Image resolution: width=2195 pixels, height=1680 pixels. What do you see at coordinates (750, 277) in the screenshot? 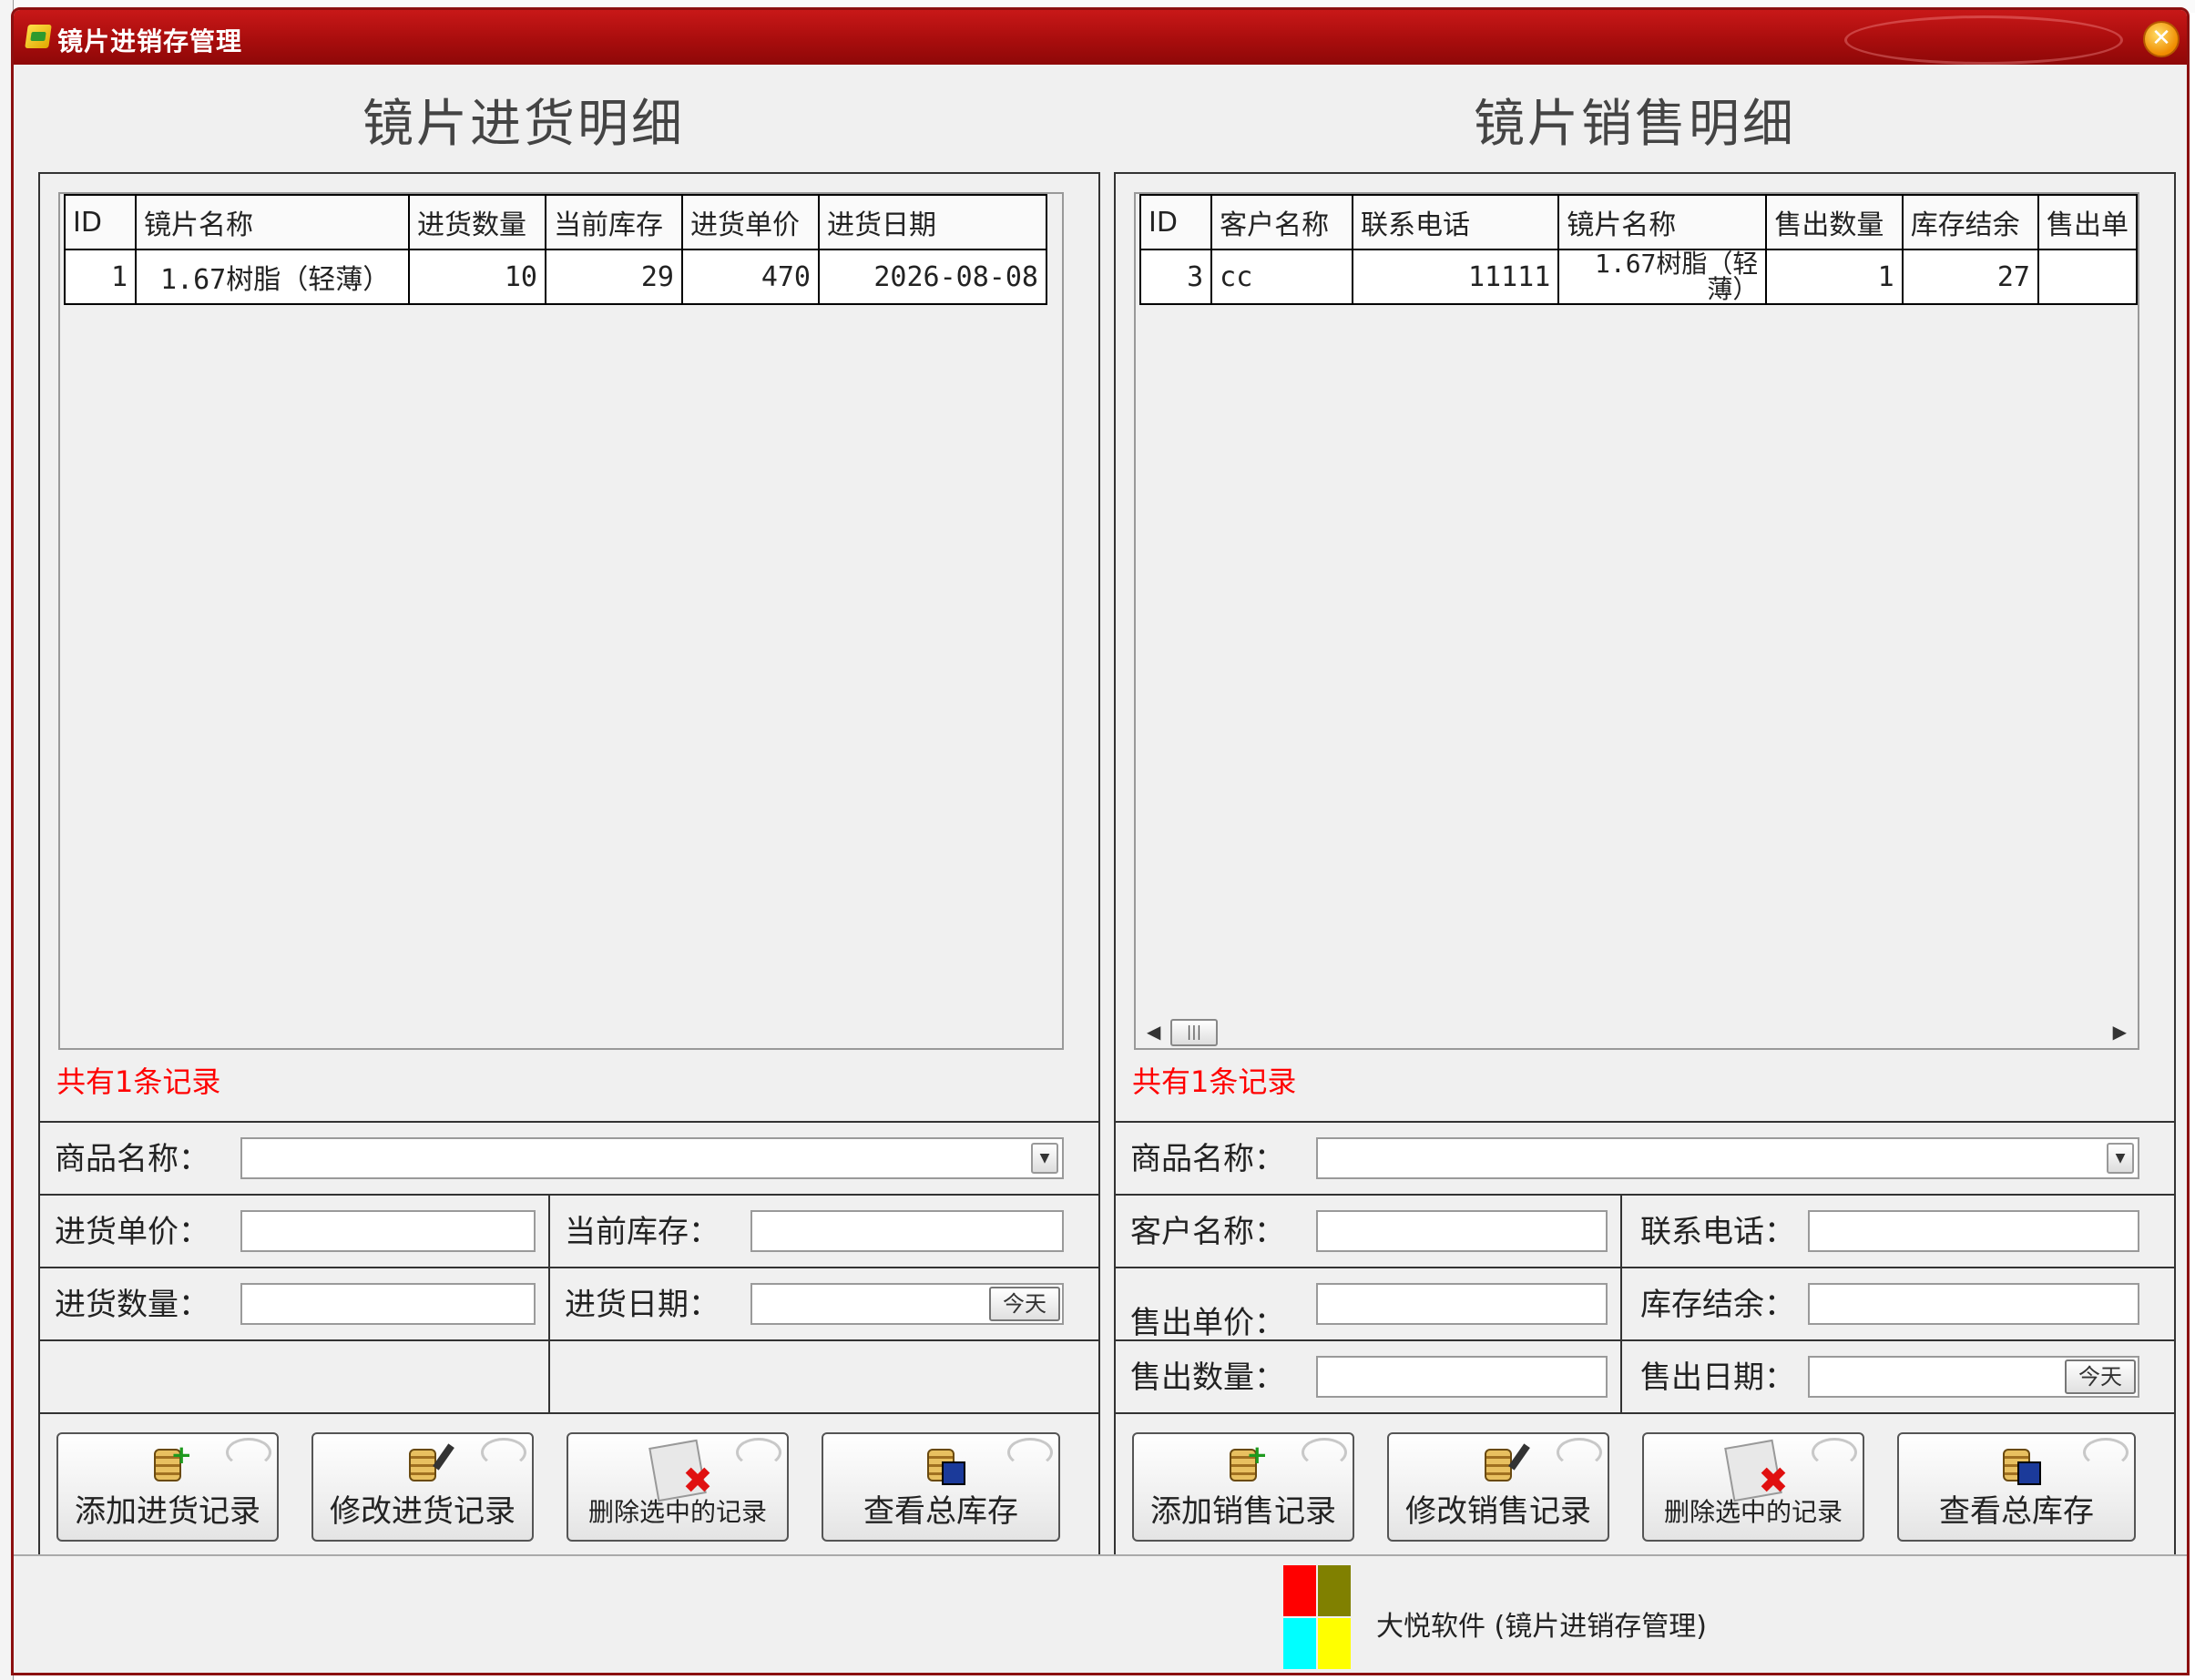
I see `cell-unit-price: 470` at bounding box center [750, 277].